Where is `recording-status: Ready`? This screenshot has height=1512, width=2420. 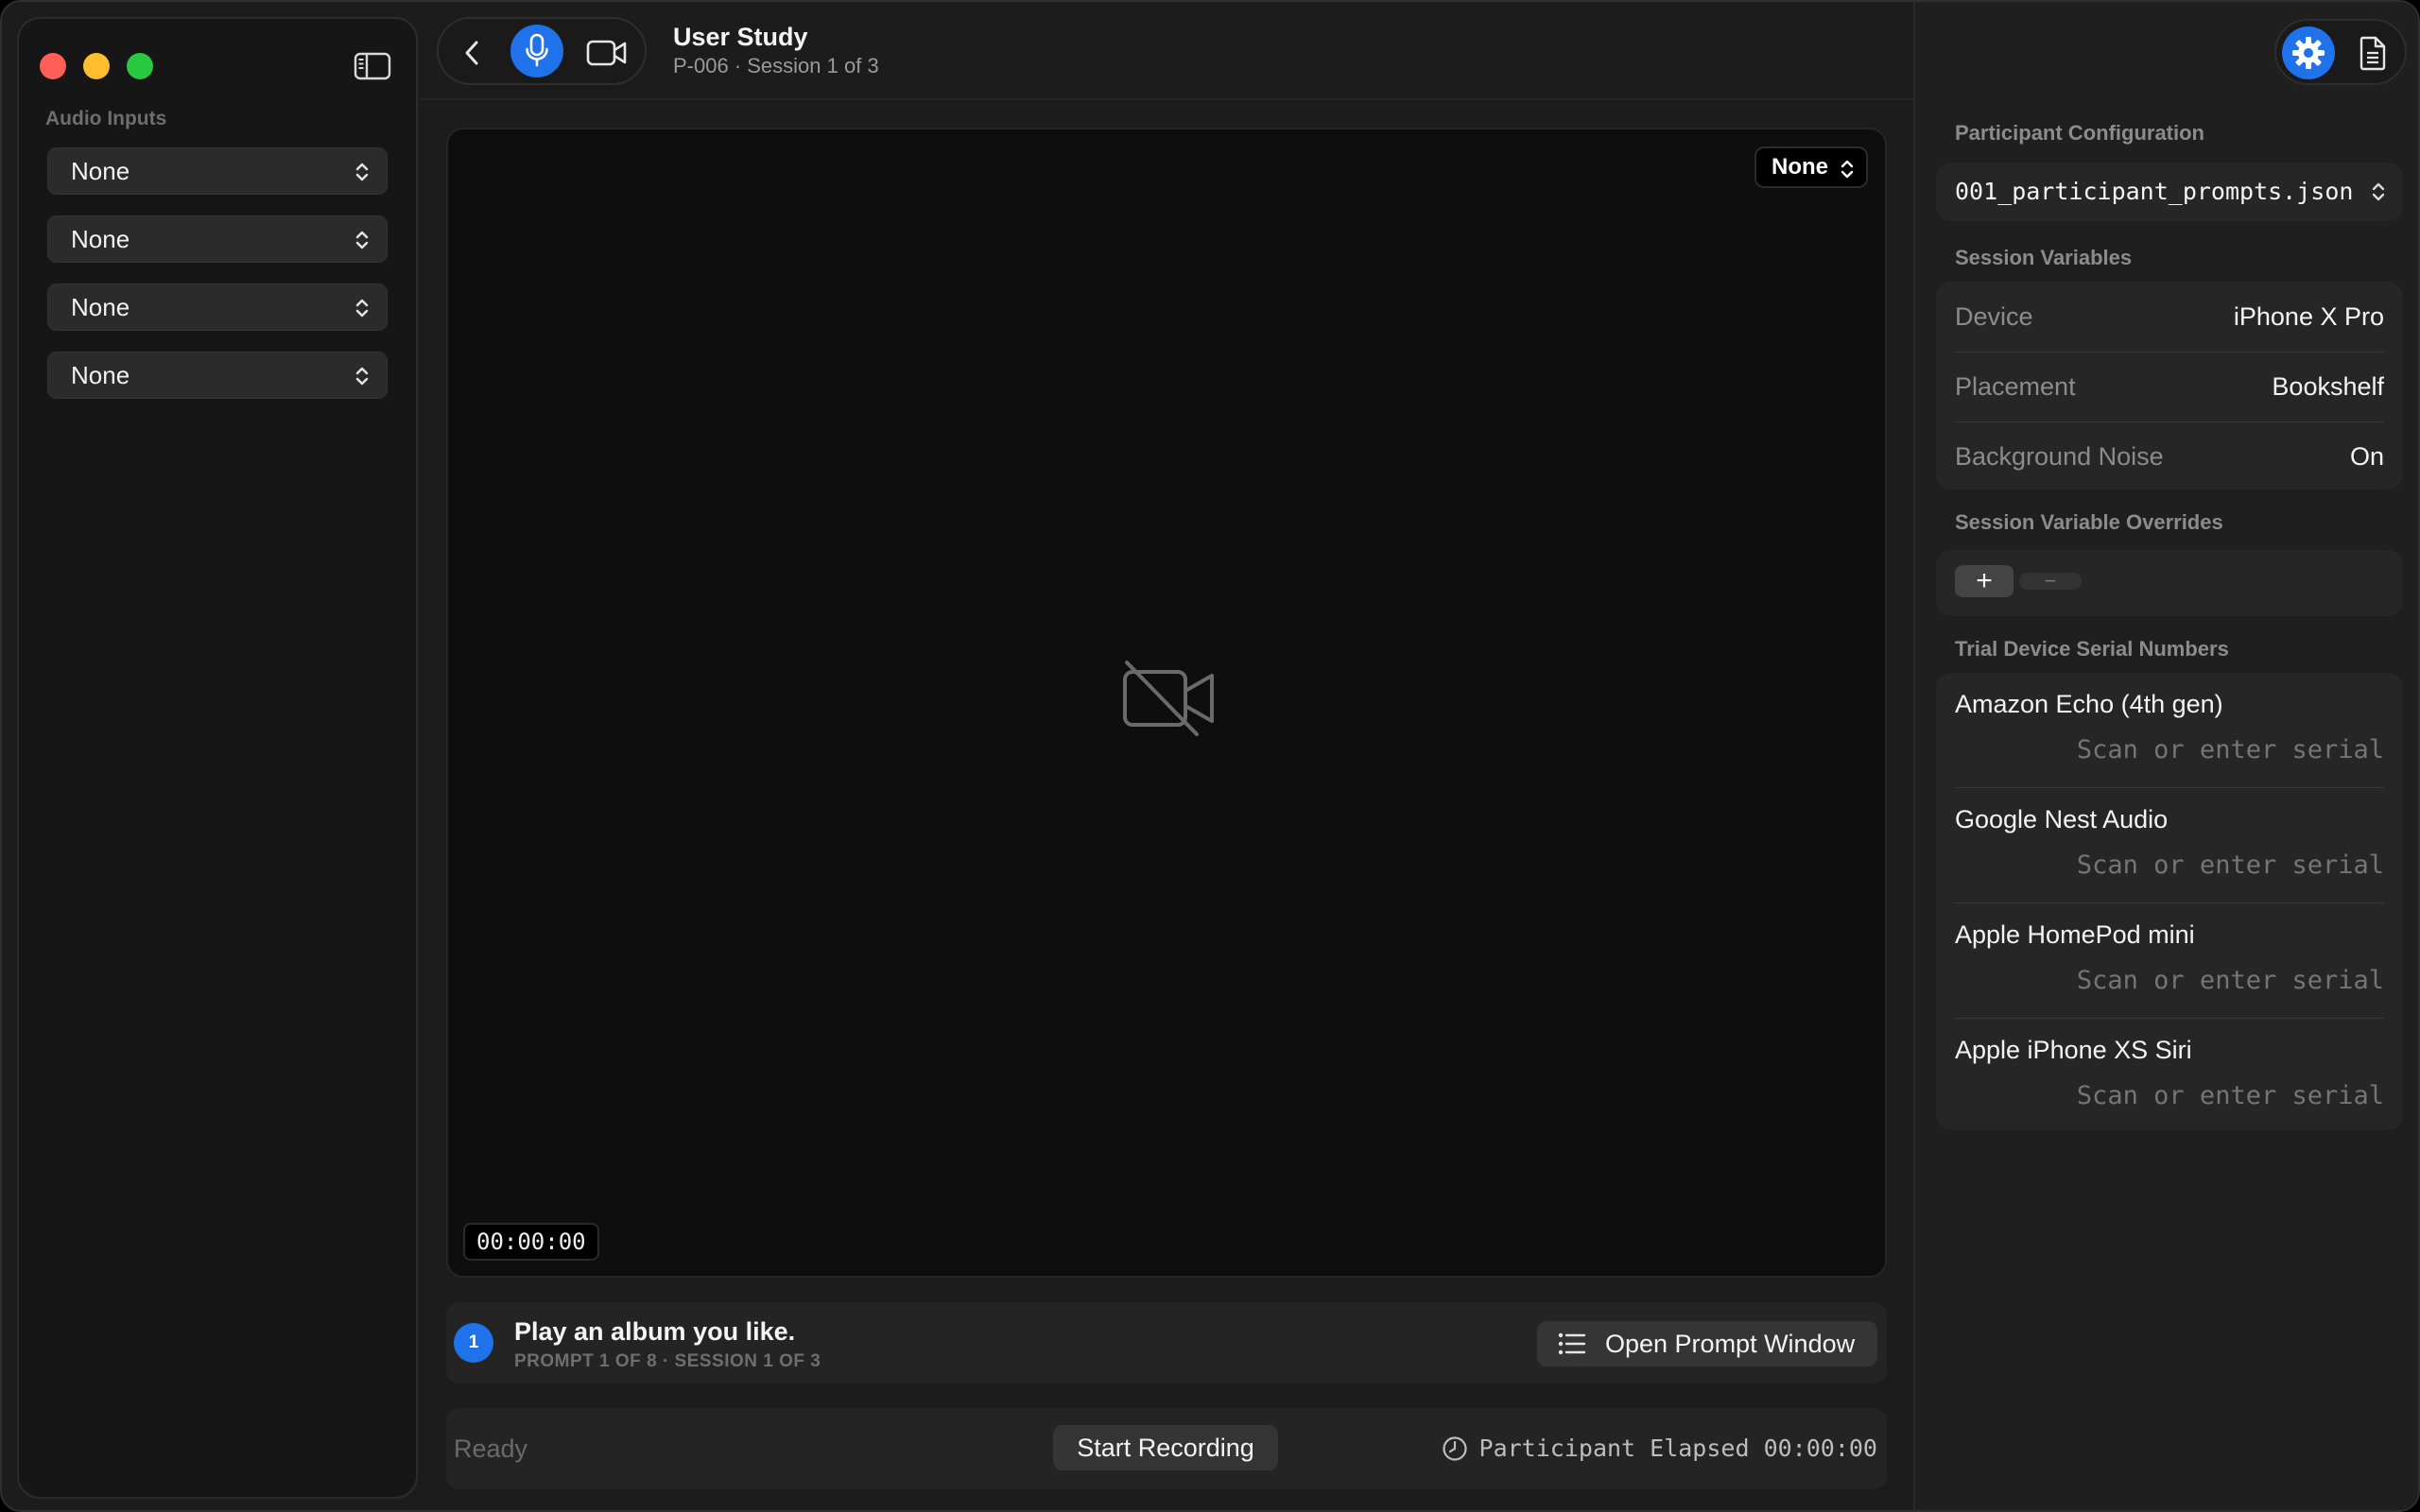
recording-status: Ready is located at coordinates (491, 1449).